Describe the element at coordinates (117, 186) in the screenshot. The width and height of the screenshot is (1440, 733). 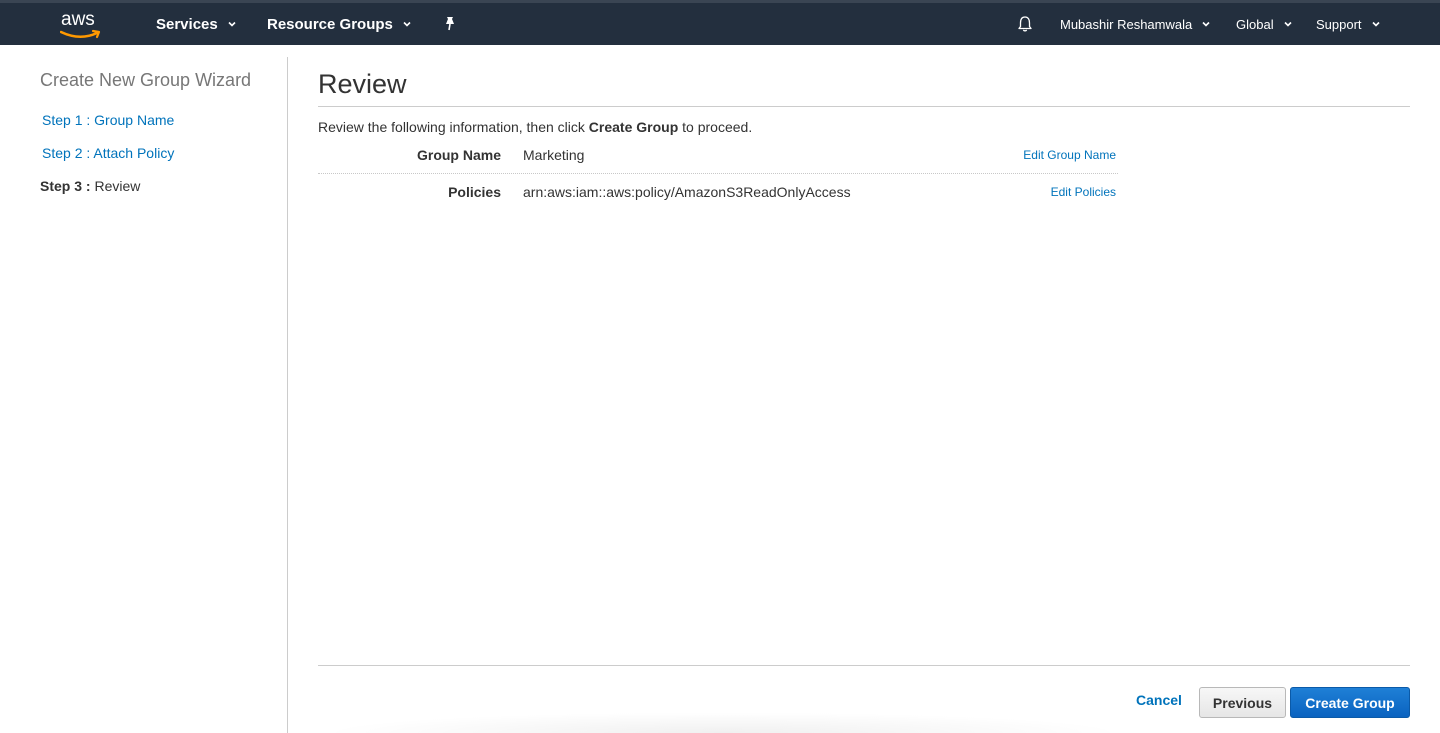
I see `step-3-label: Review` at that location.